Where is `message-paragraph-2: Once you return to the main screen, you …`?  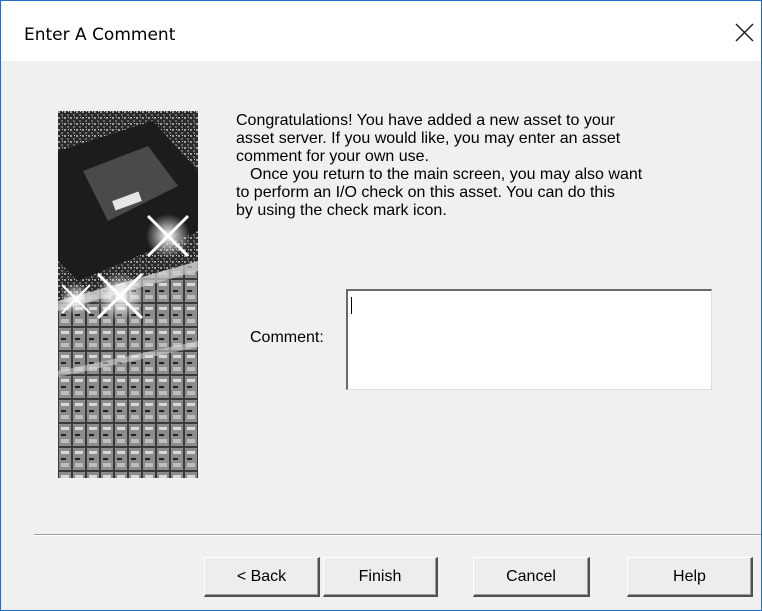 message-paragraph-2: Once you return to the main screen, you … is located at coordinates (439, 192).